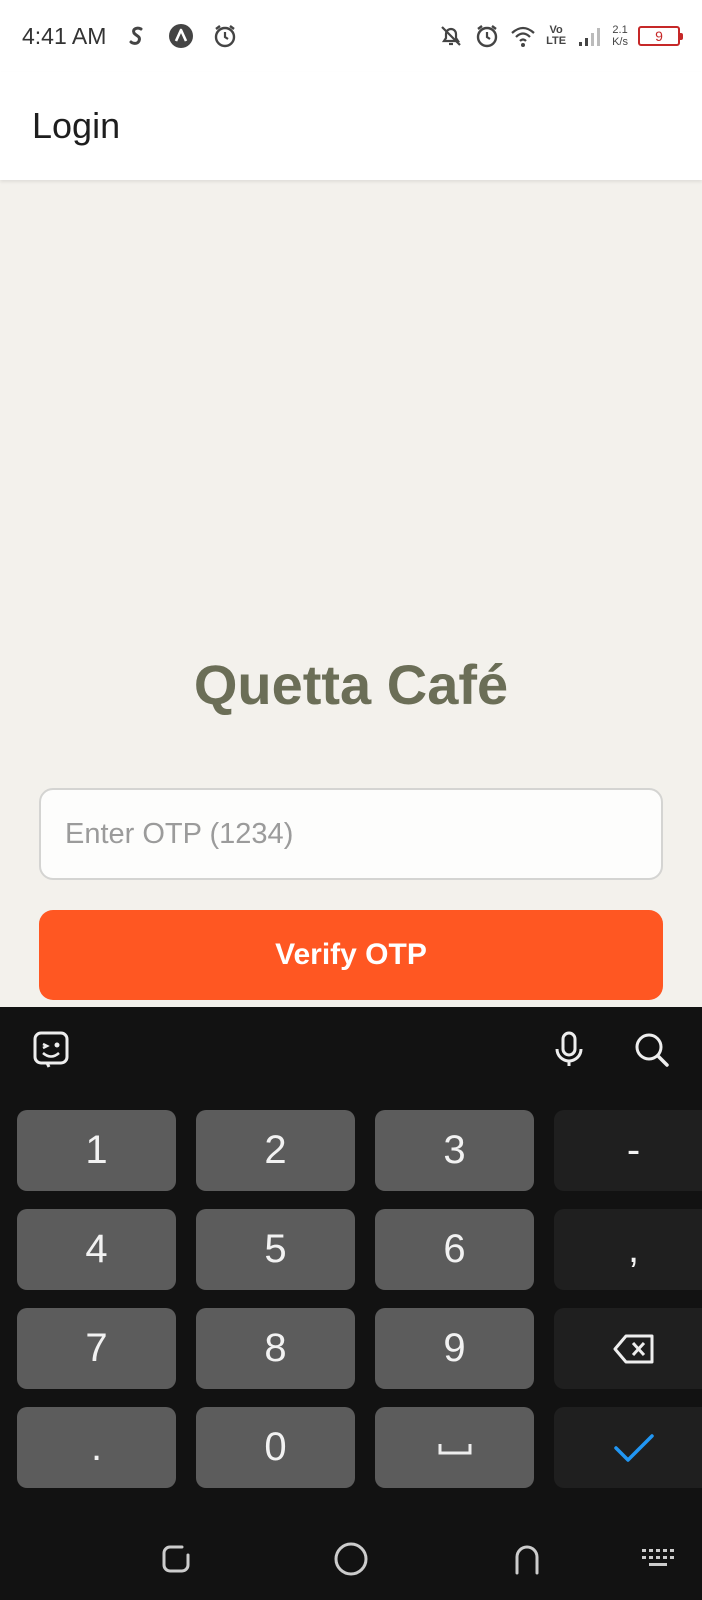 Image resolution: width=702 pixels, height=1600 pixels. I want to click on status-left: 4:41 AM, so click(230, 36).